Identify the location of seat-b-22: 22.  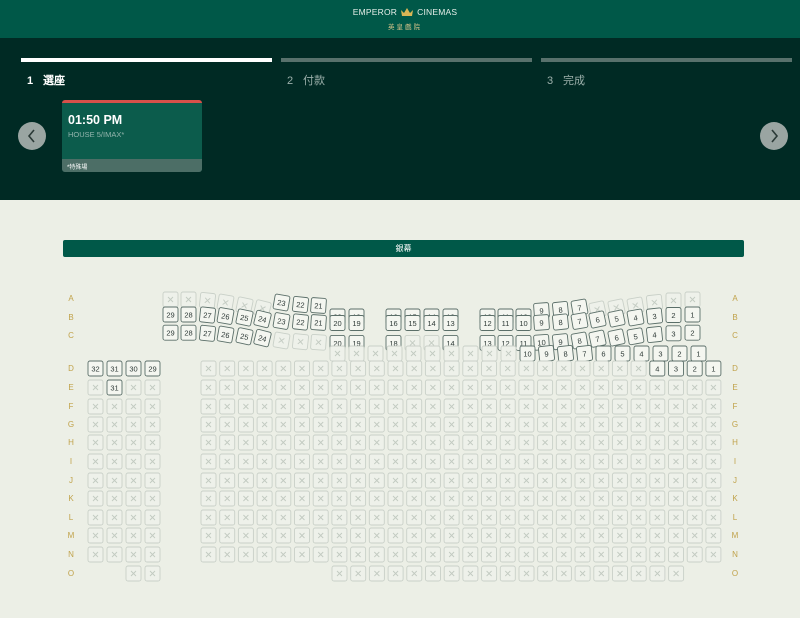
(300, 322).